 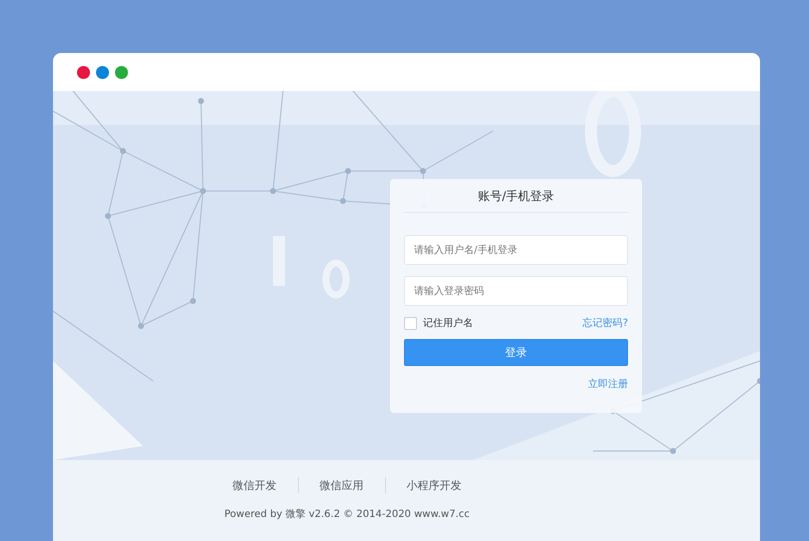 I want to click on footer-link: 微信应用, so click(x=341, y=485).